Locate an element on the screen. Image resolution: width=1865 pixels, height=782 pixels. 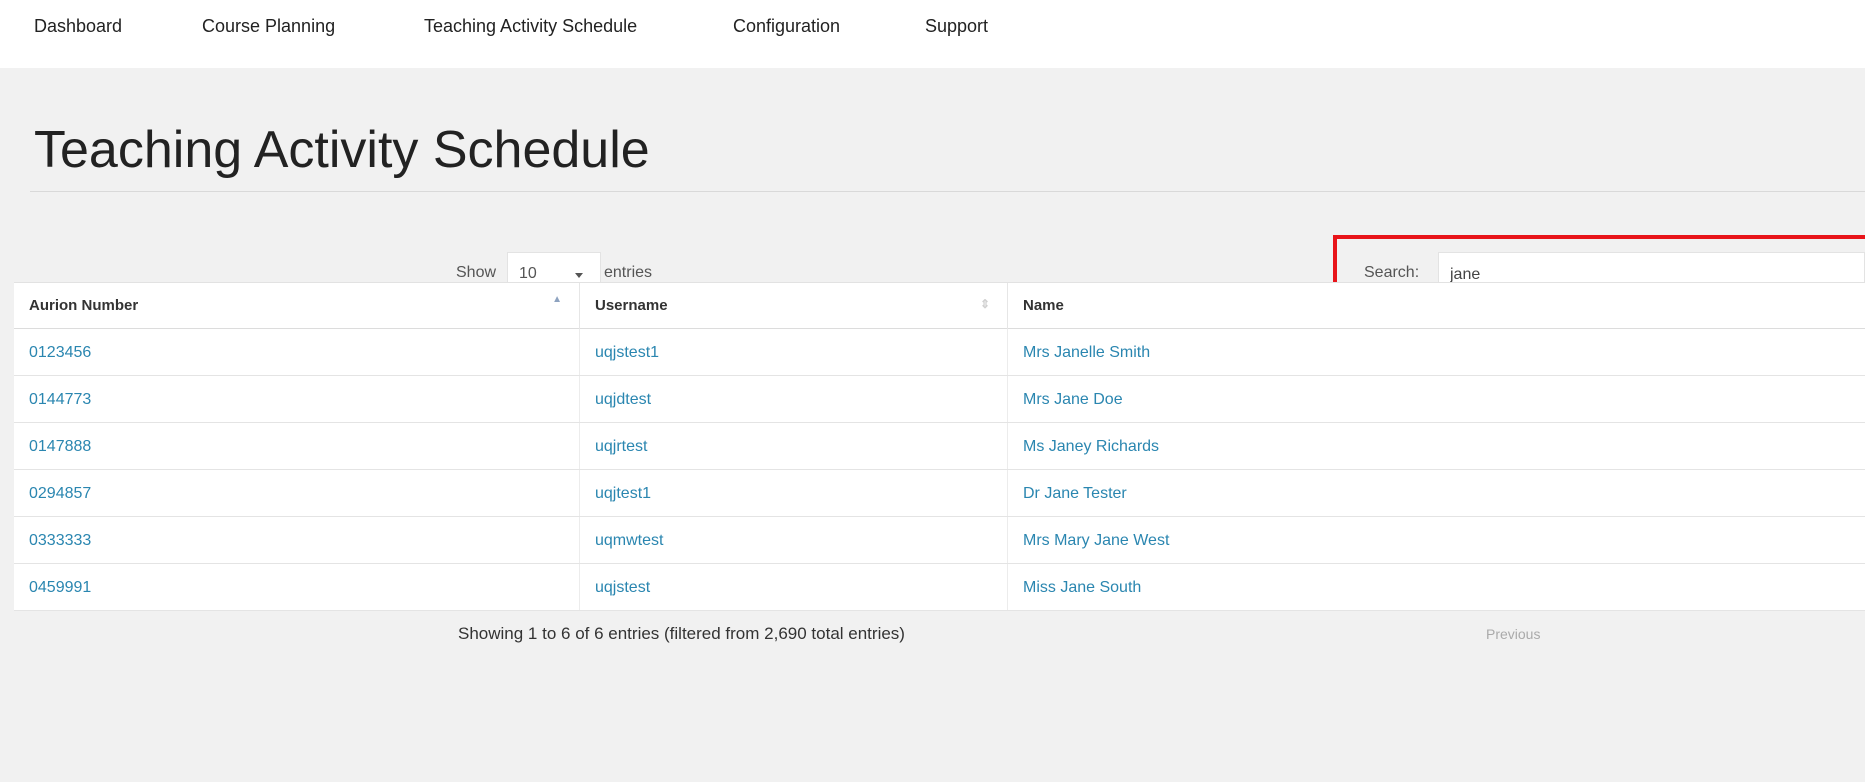
column-label: Aurion Number is located at coordinates (84, 305).